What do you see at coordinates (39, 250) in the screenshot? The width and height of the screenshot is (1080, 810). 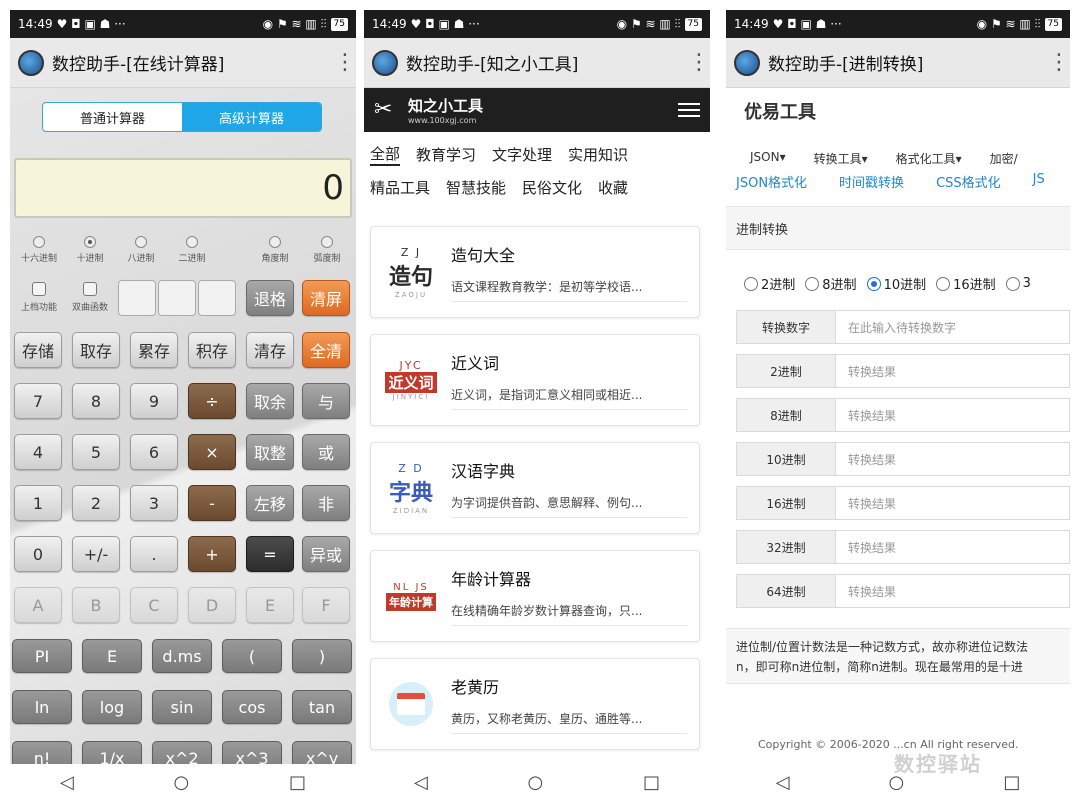 I see `radio-hex: 十六进制` at bounding box center [39, 250].